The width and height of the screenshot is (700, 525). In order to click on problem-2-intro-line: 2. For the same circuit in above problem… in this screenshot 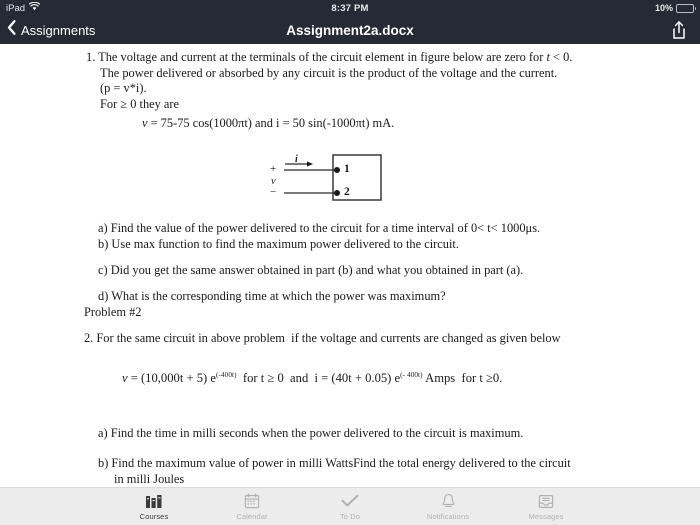, I will do `click(322, 338)`.